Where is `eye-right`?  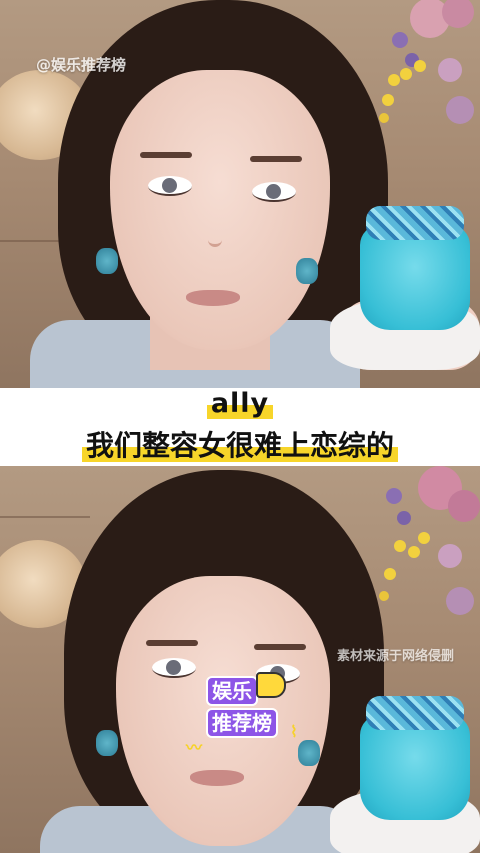
eye-right is located at coordinates (274, 192).